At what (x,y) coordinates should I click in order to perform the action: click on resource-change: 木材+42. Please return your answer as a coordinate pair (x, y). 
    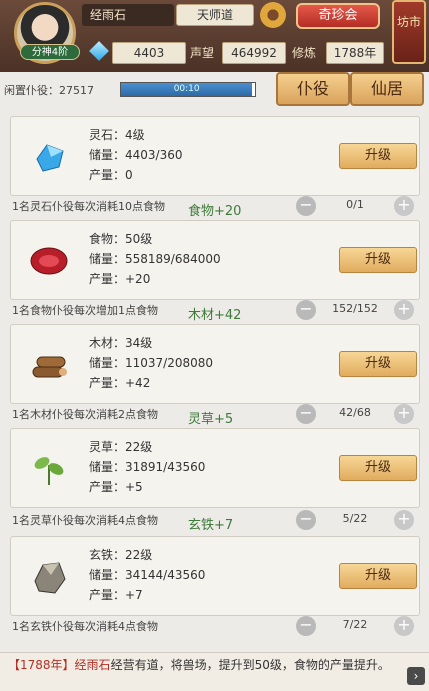
    Looking at the image, I should click on (215, 315).